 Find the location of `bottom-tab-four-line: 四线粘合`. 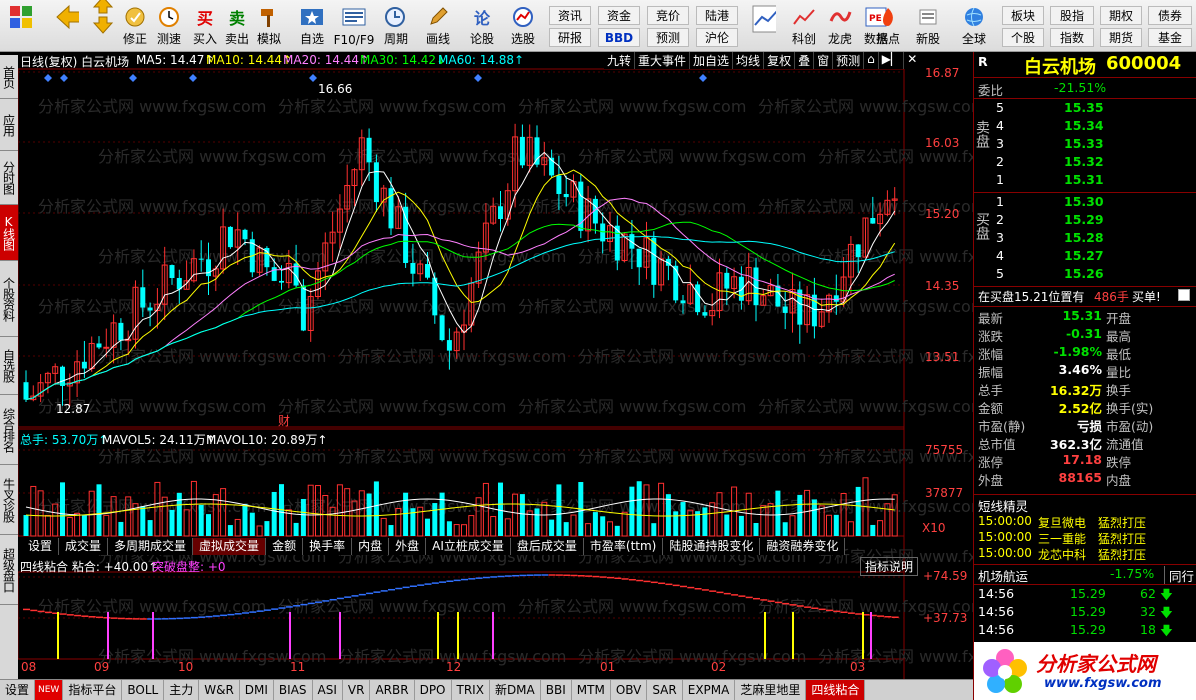

bottom-tab-four-line: 四线粘合 is located at coordinates (836, 690).